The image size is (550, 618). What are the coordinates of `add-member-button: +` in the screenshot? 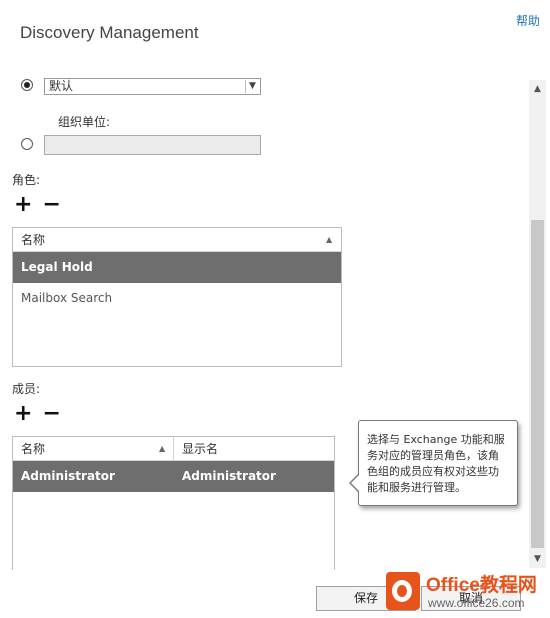 It's located at (23, 414).